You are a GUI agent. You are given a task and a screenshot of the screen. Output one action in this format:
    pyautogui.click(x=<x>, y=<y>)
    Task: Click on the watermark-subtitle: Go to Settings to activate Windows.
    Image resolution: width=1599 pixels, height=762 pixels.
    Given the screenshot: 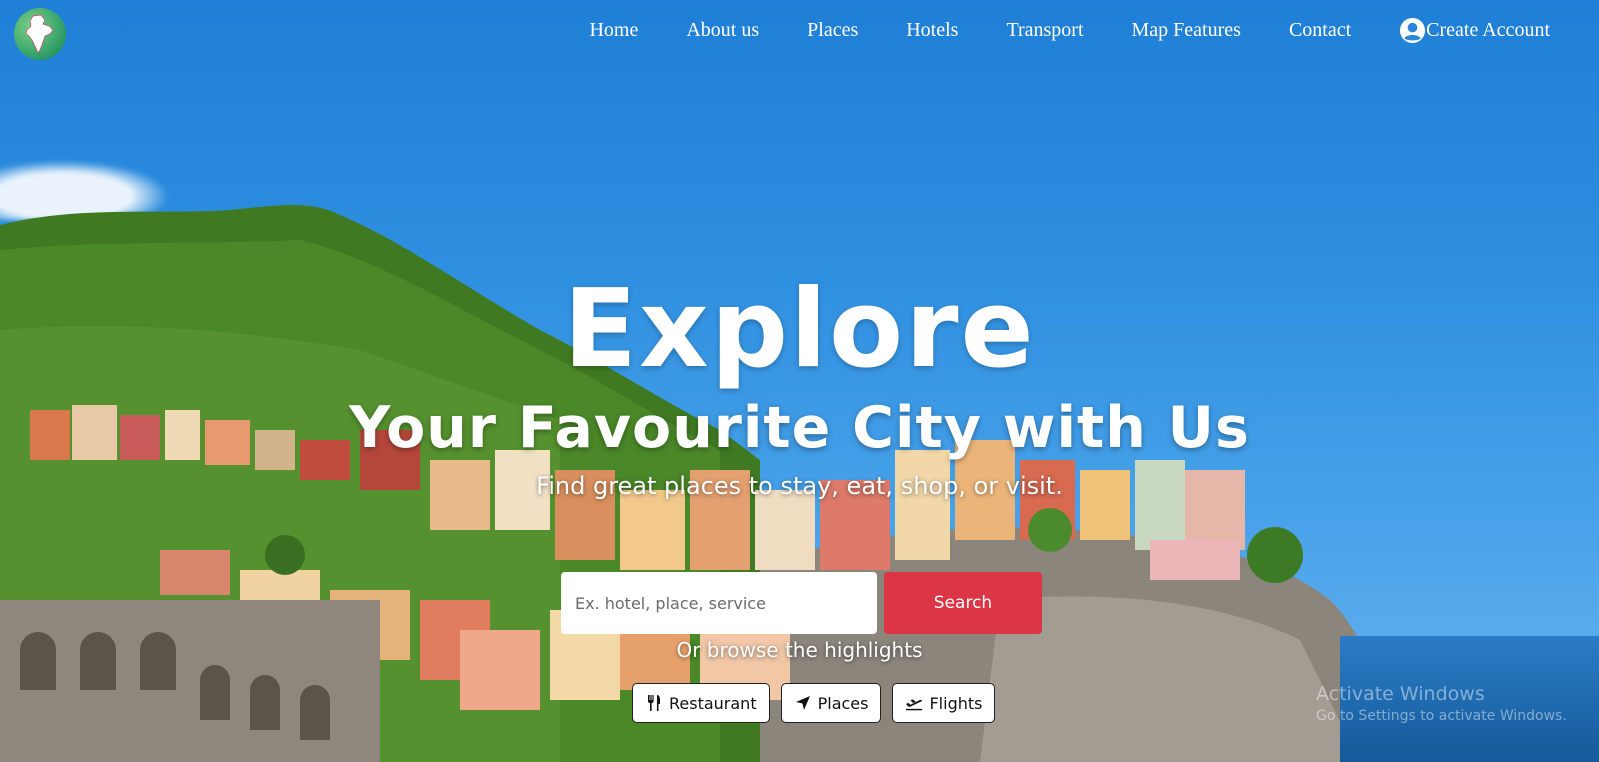 What is the action you would take?
    pyautogui.click(x=1441, y=716)
    